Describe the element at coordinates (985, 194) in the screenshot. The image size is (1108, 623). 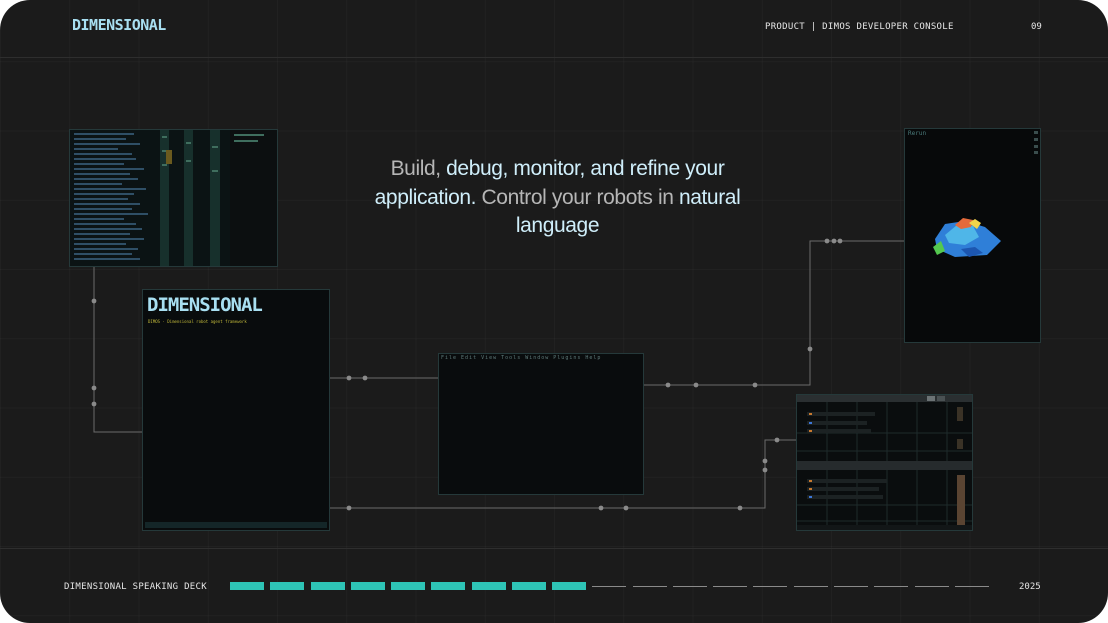
I see `point-cloud-view` at that location.